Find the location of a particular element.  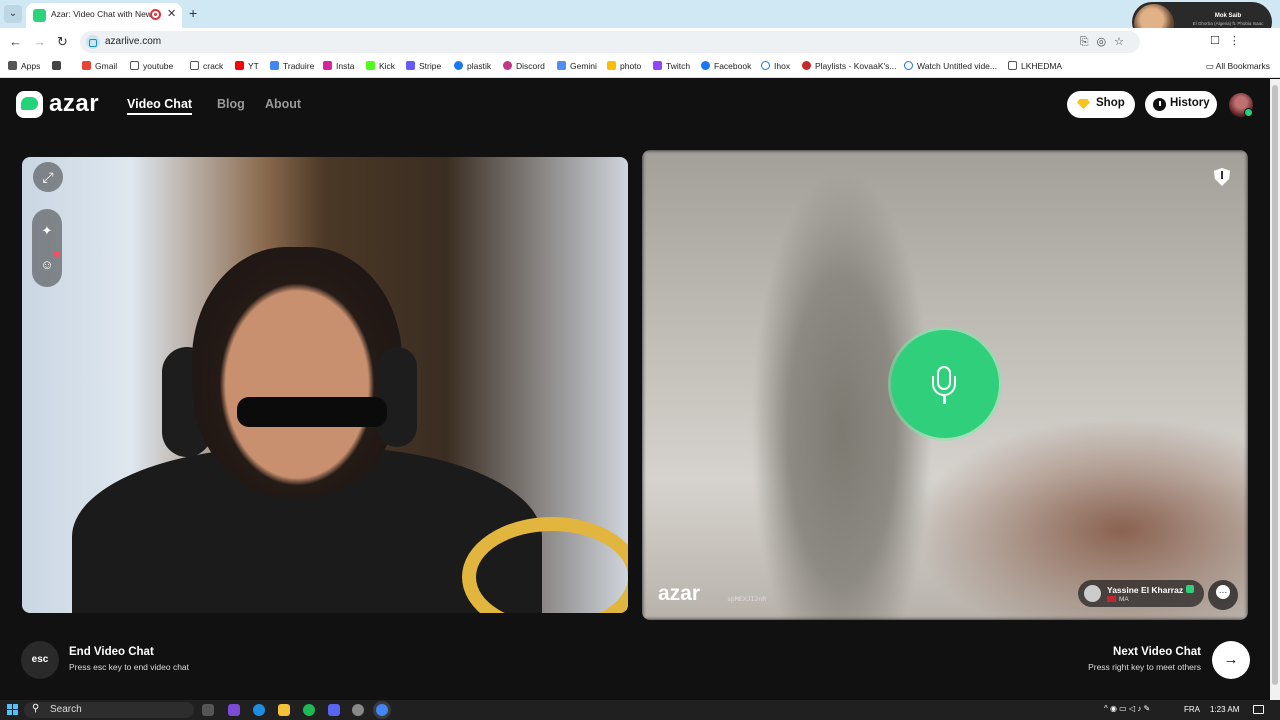

bookmark-twitch: Twitch is located at coordinates (671, 66).